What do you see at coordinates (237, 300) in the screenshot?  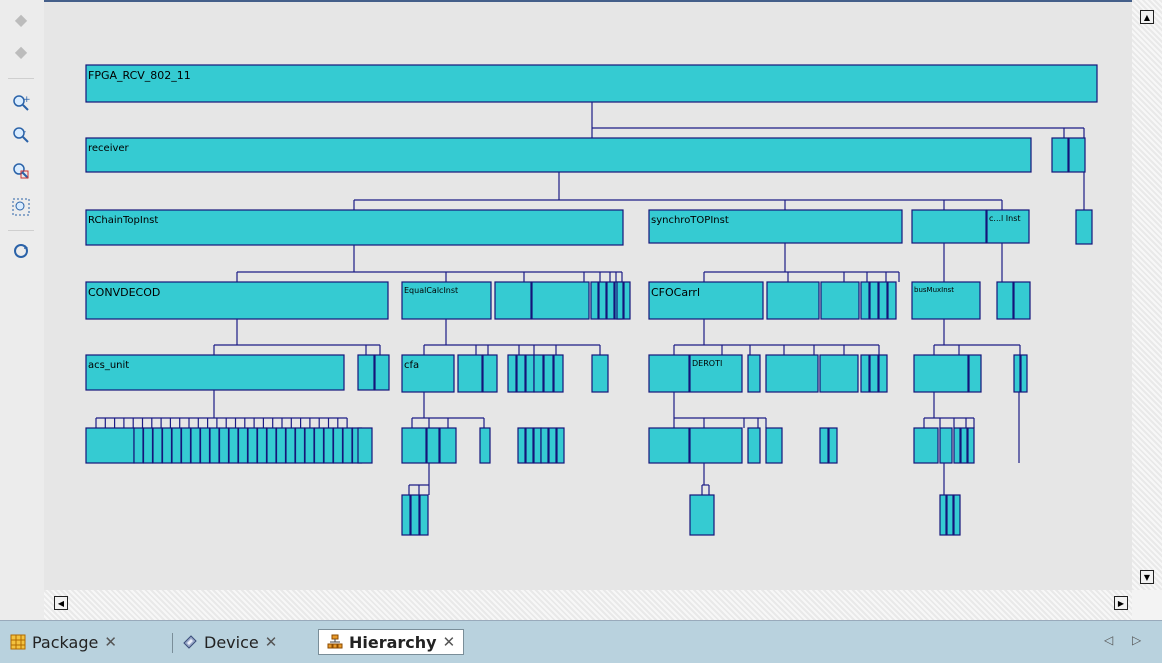 I see `node-convdecod: CONVDECOD` at bounding box center [237, 300].